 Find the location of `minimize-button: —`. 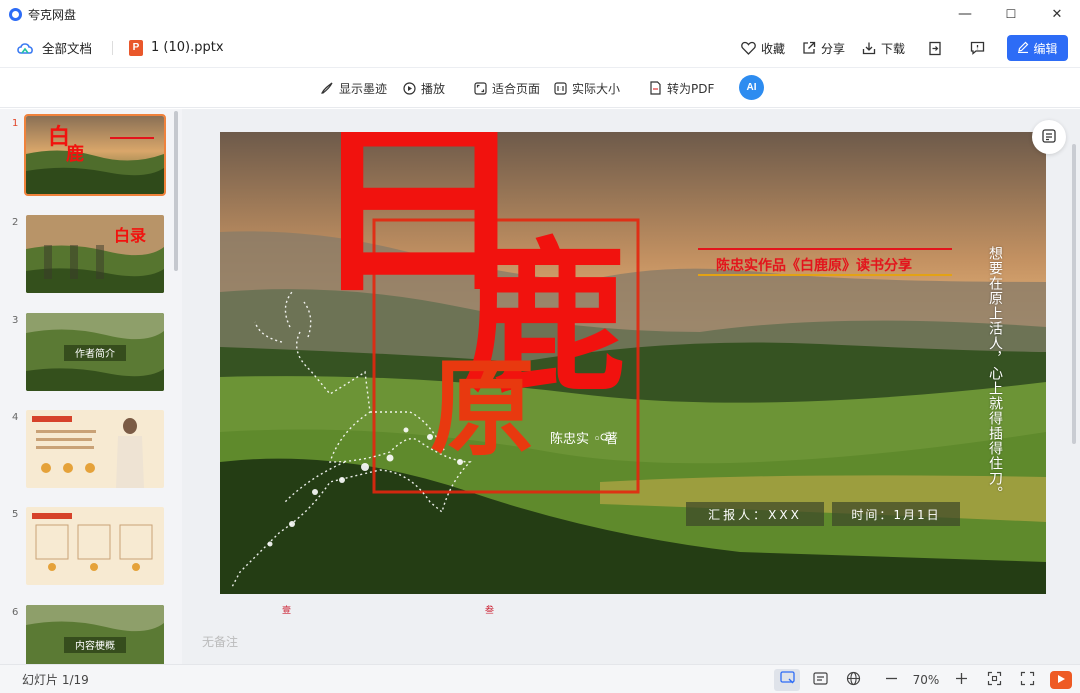

minimize-button: — is located at coordinates (965, 14).